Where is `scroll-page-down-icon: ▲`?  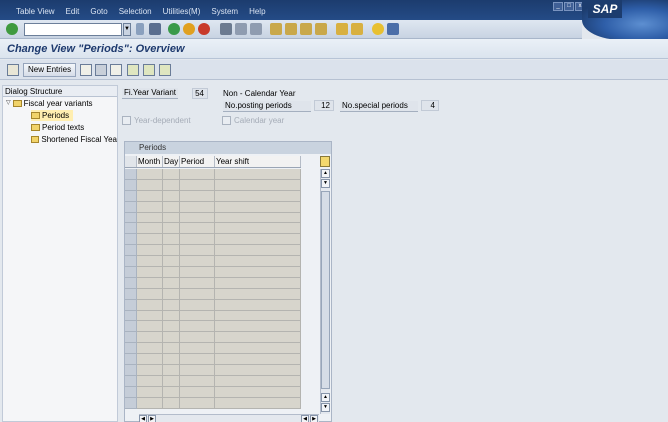 scroll-page-down-icon: ▲ is located at coordinates (325, 397).